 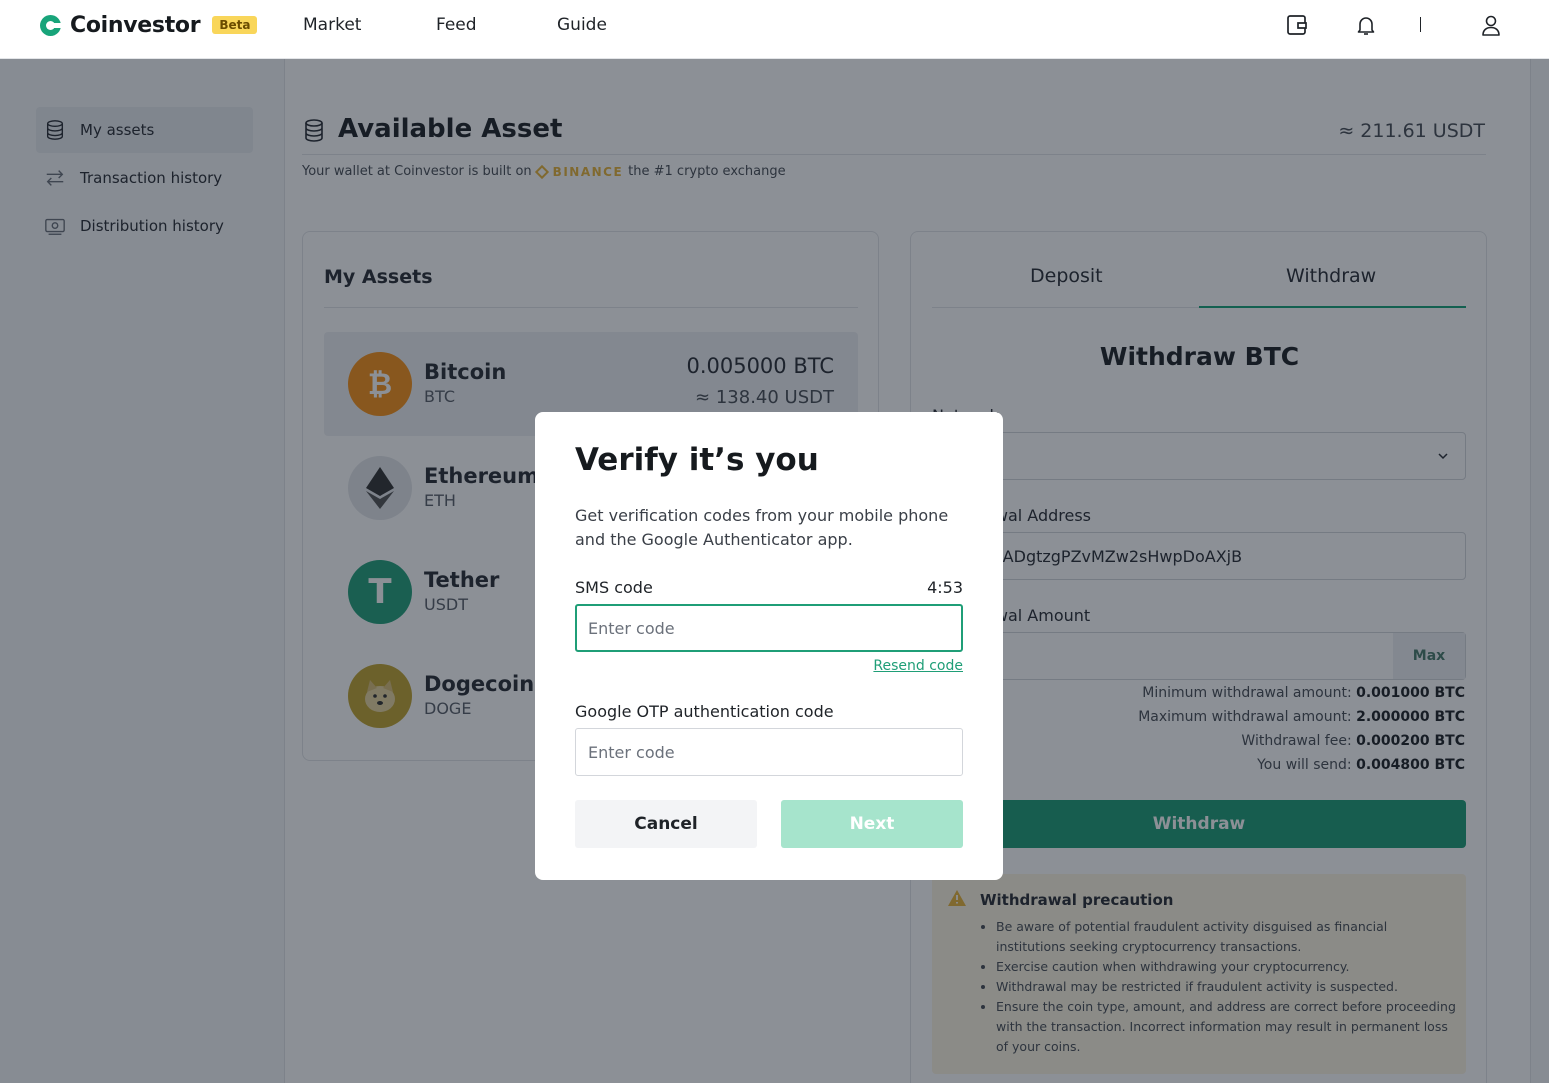 What do you see at coordinates (1366, 25) in the screenshot?
I see `notification-bell-icon` at bounding box center [1366, 25].